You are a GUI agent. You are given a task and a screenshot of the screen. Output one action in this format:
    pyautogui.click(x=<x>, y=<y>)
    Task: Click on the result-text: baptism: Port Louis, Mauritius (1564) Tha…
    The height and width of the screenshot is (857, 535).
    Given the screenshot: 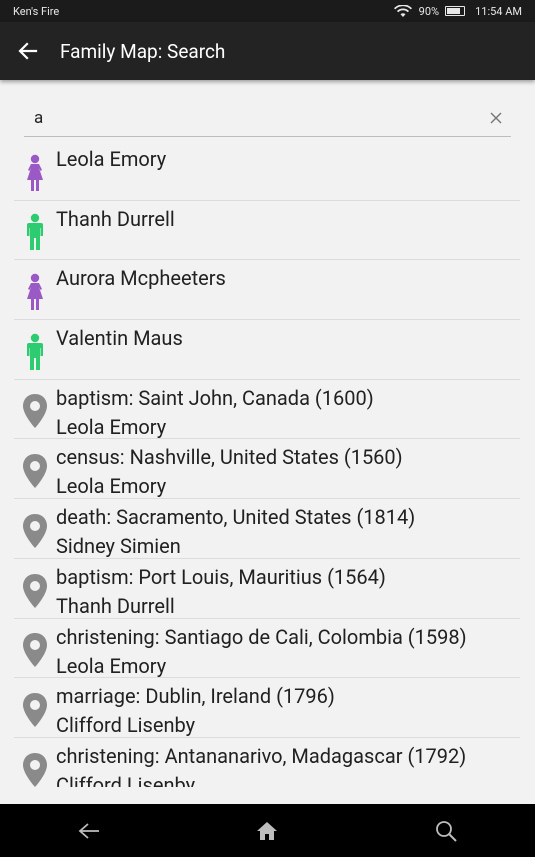 What is the action you would take?
    pyautogui.click(x=288, y=588)
    